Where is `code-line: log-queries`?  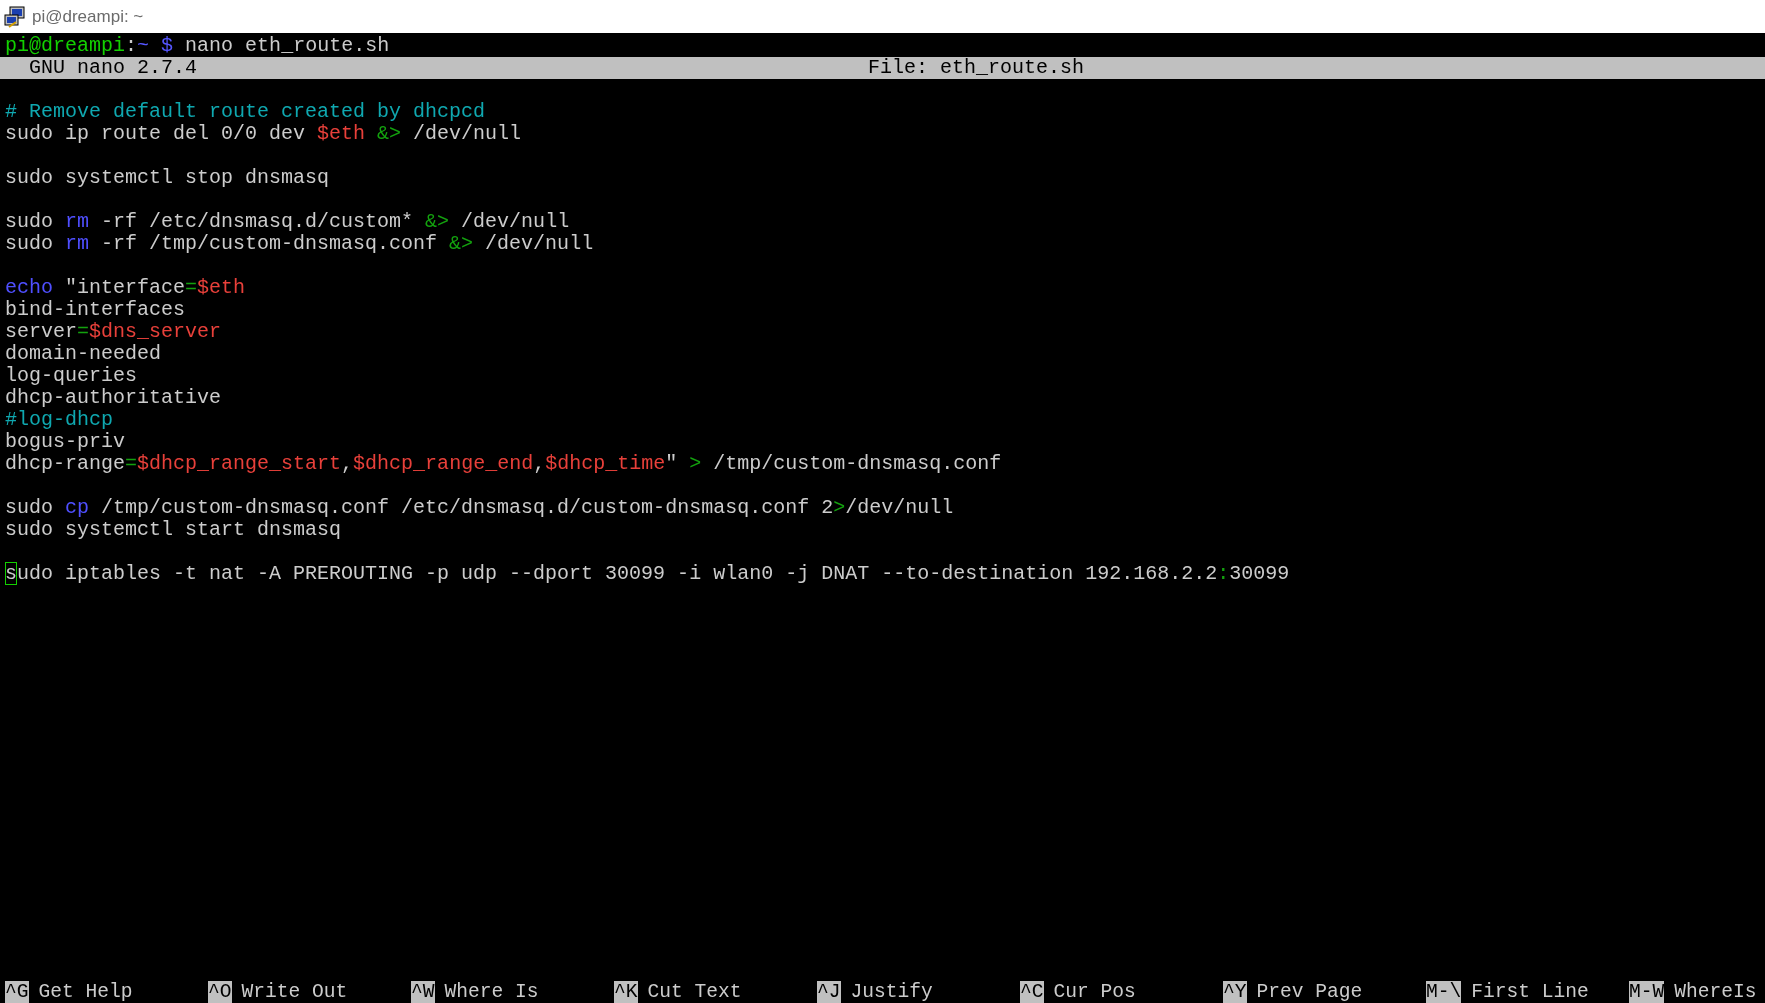
code-line: log-queries is located at coordinates (71, 376).